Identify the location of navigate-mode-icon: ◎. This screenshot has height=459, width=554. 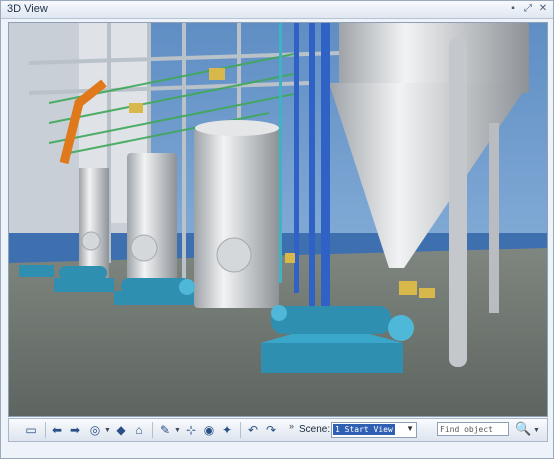
(95, 430).